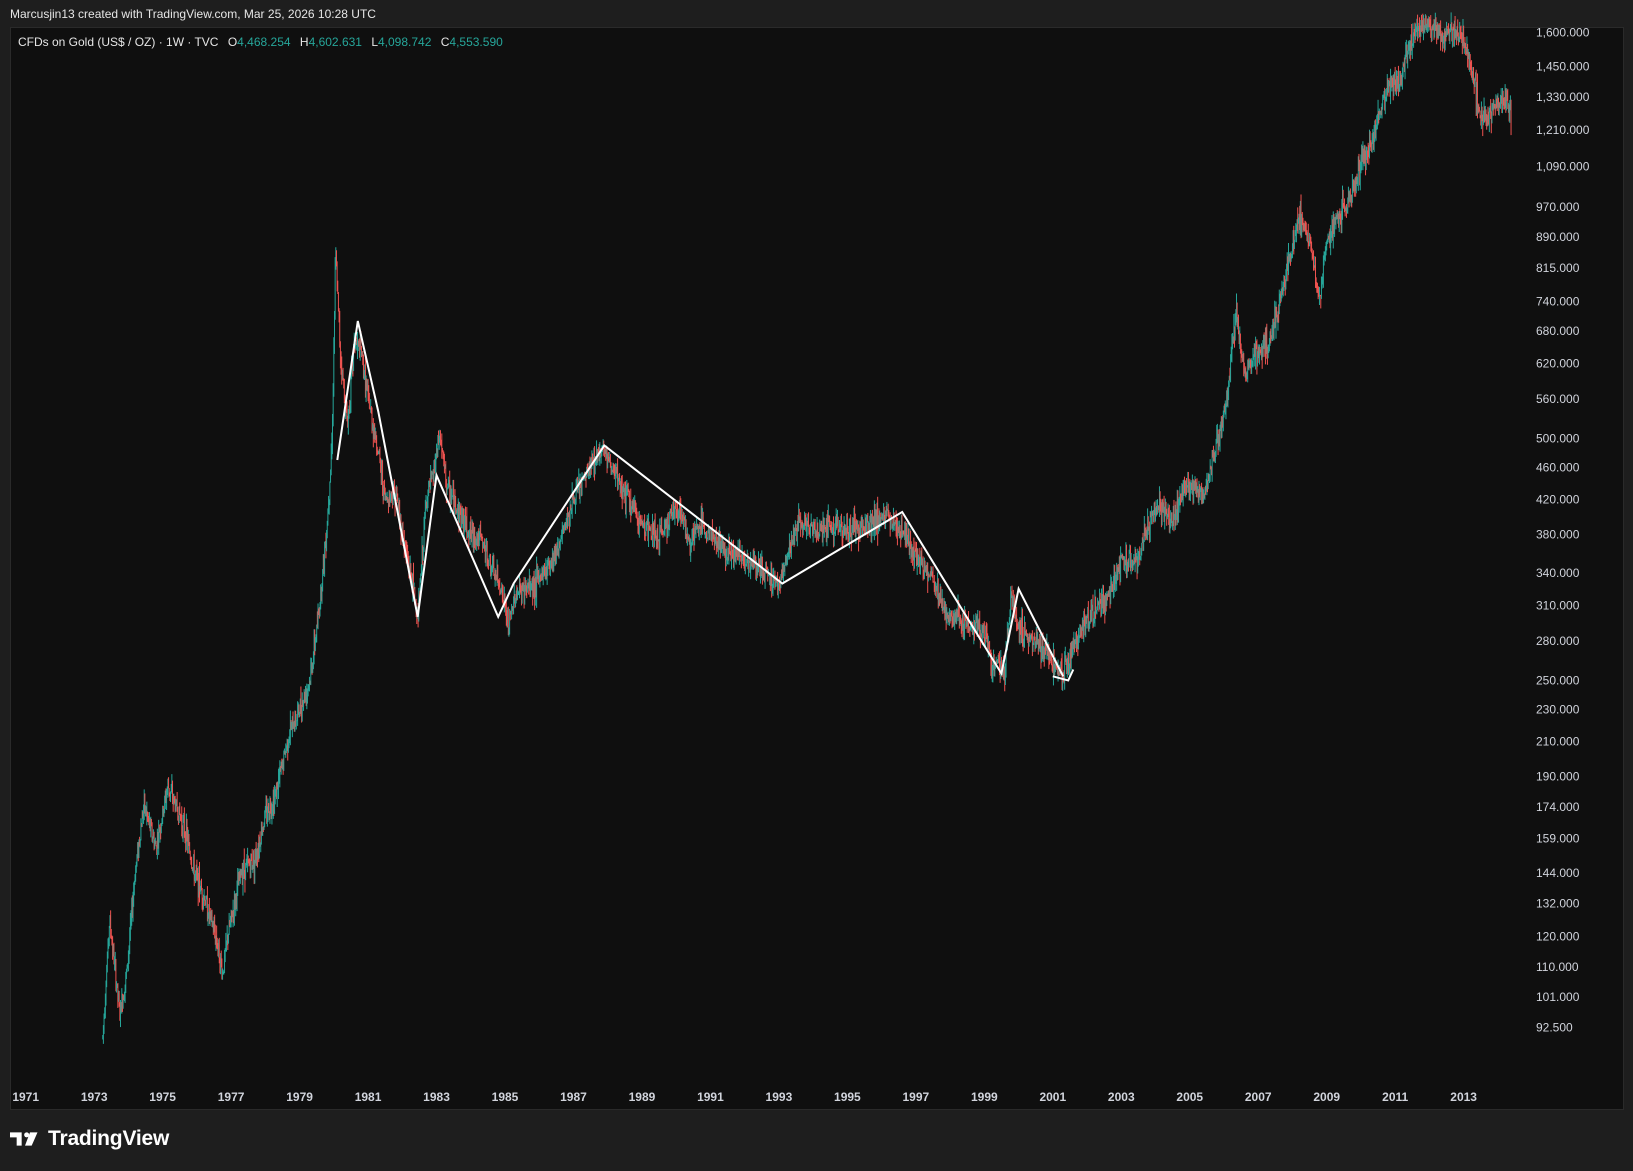 The height and width of the screenshot is (1171, 1633). I want to click on price-tick-label: 110.000, so click(1557, 967).